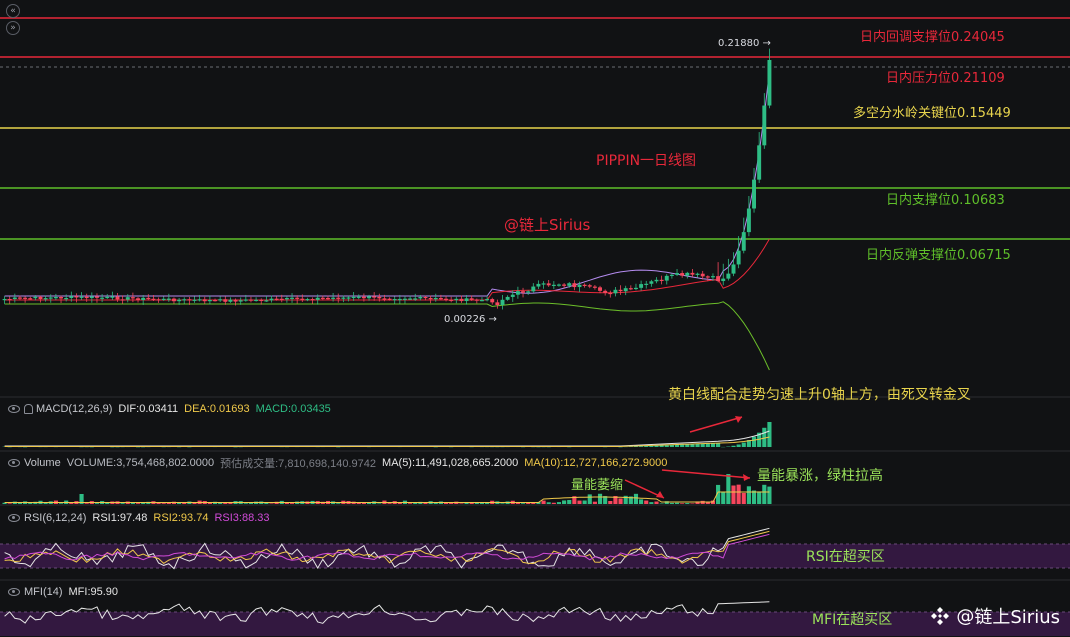 This screenshot has height=637, width=1070. I want to click on high-price-value: 0.21880, so click(739, 43).